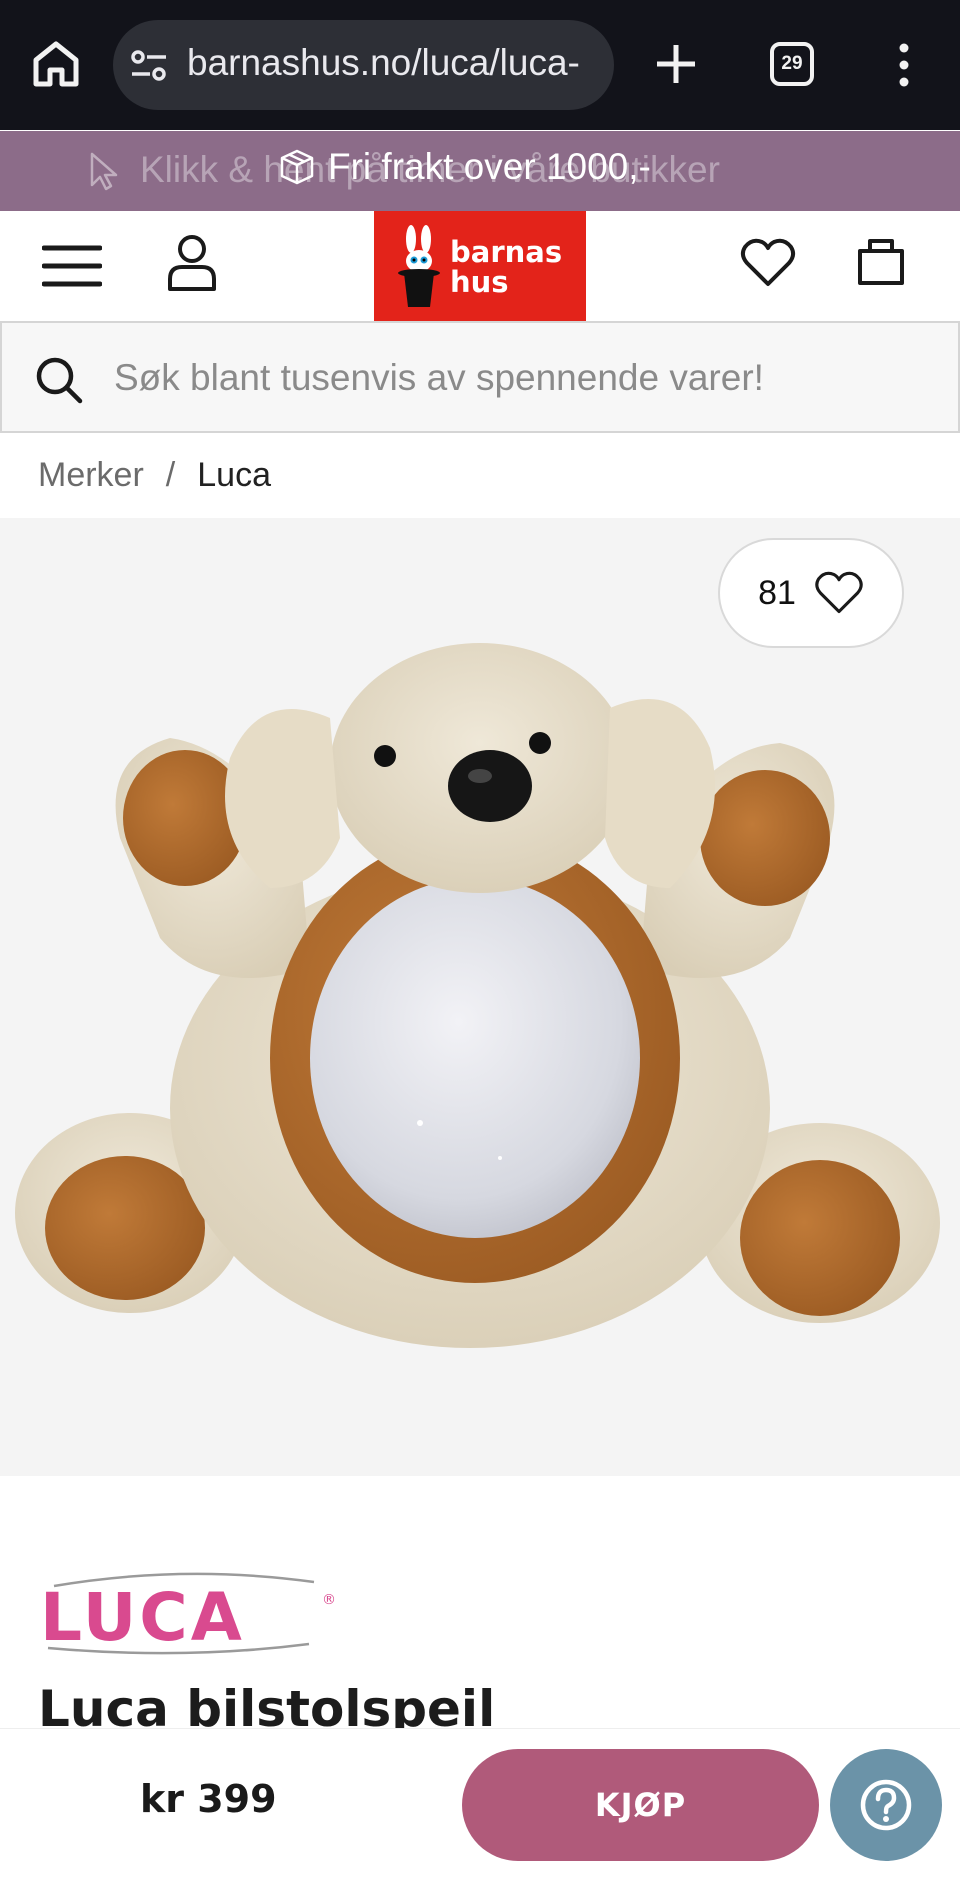  I want to click on menu-icon, so click(72, 266).